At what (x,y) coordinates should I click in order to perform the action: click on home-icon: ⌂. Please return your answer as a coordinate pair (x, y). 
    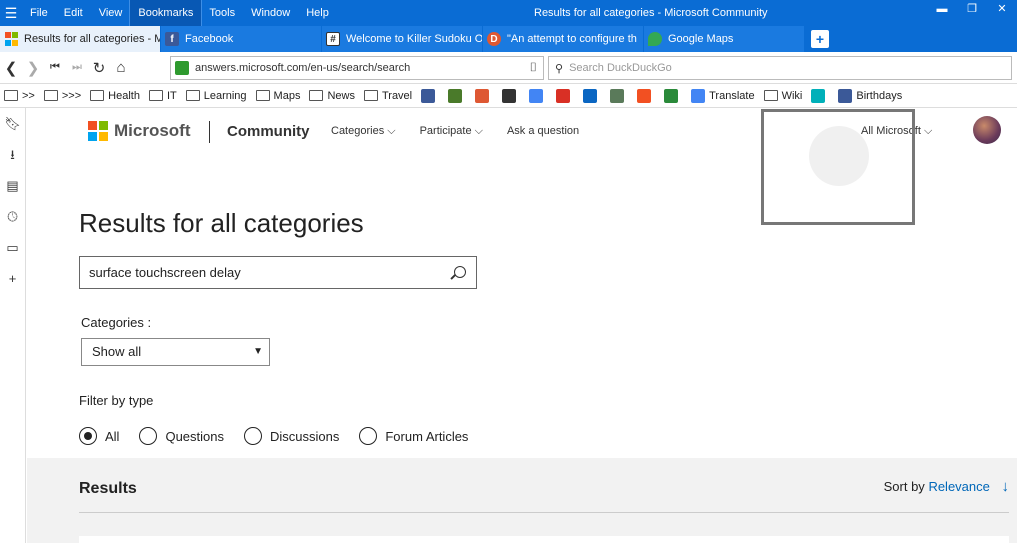
    Looking at the image, I should click on (121, 67).